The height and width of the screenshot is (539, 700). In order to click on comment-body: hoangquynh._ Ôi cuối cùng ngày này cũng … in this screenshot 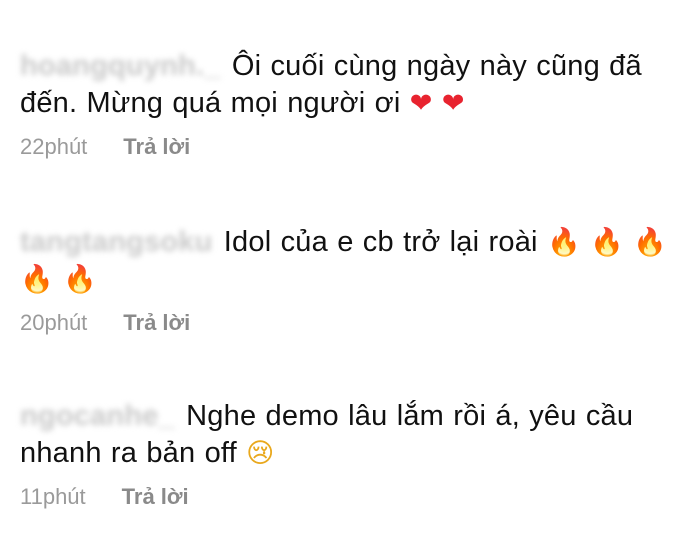, I will do `click(355, 85)`.